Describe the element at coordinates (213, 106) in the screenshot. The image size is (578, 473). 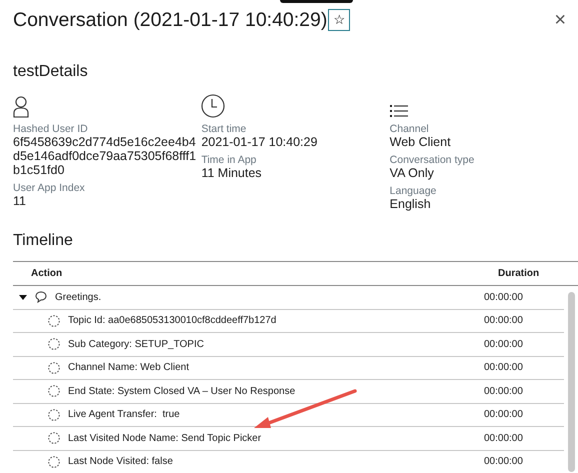
I see `clock-icon` at that location.